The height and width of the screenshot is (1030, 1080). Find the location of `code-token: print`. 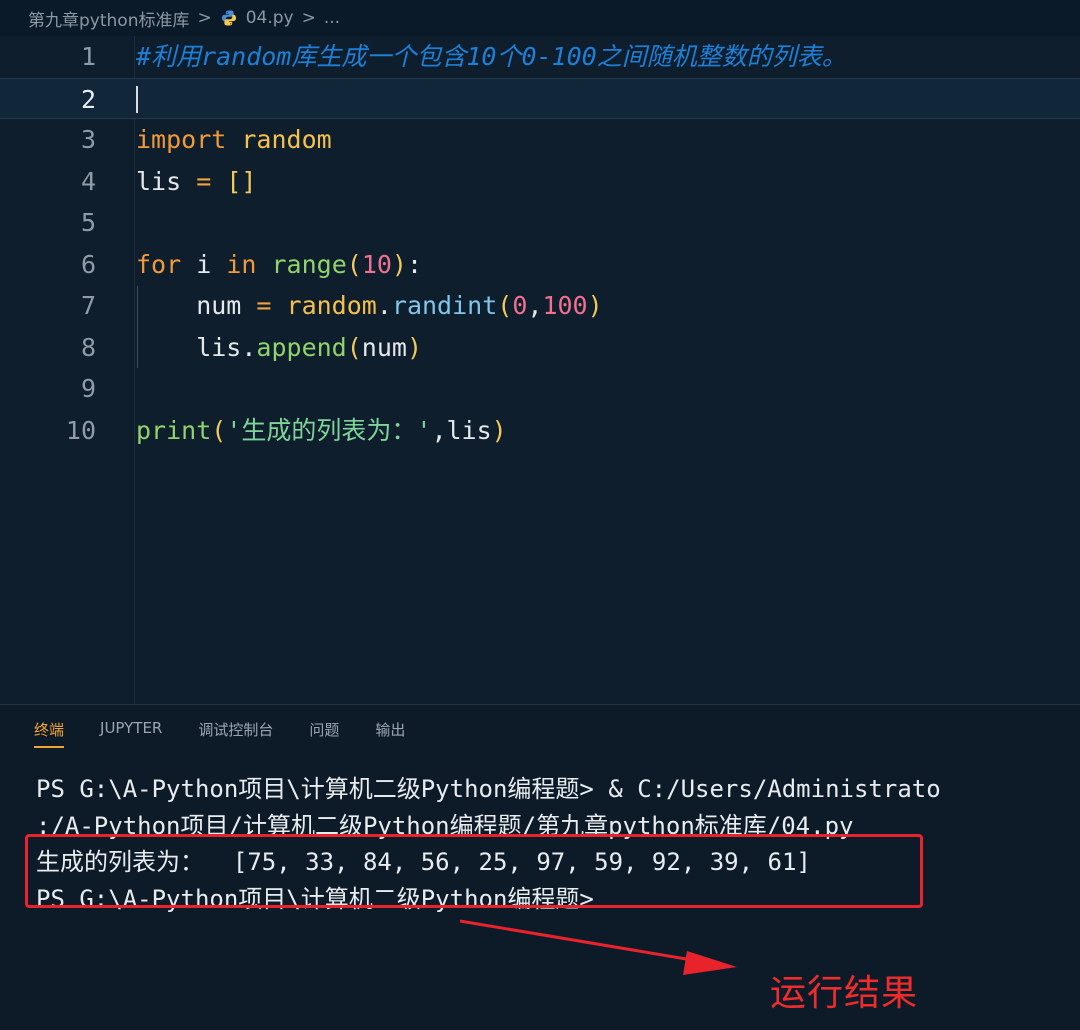

code-token: print is located at coordinates (174, 430).